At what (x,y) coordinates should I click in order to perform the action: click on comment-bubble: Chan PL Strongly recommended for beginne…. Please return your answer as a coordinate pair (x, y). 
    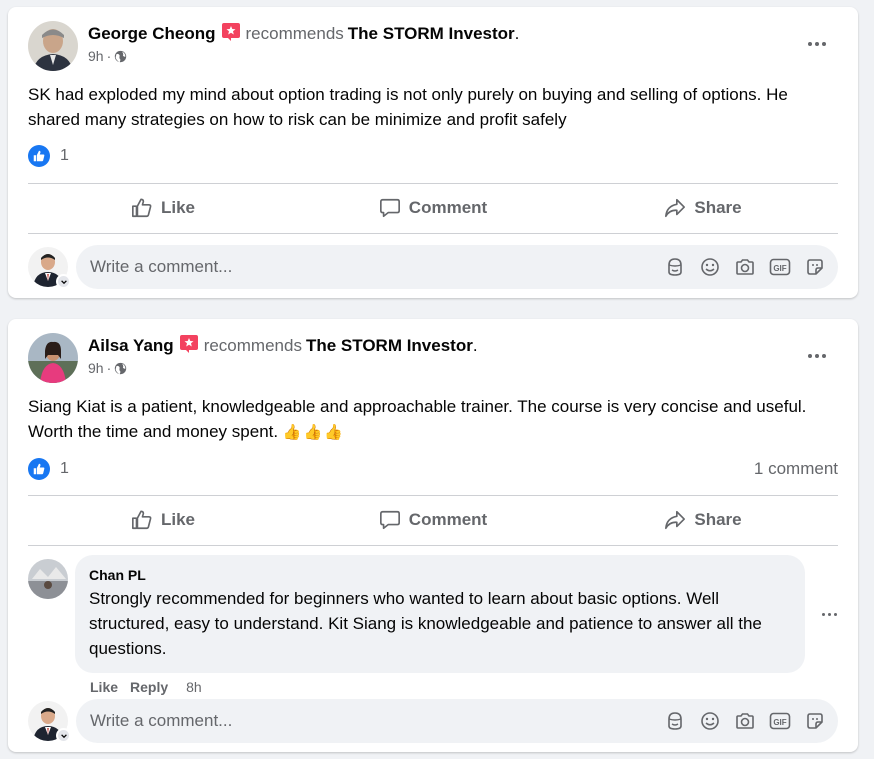
    Looking at the image, I should click on (440, 614).